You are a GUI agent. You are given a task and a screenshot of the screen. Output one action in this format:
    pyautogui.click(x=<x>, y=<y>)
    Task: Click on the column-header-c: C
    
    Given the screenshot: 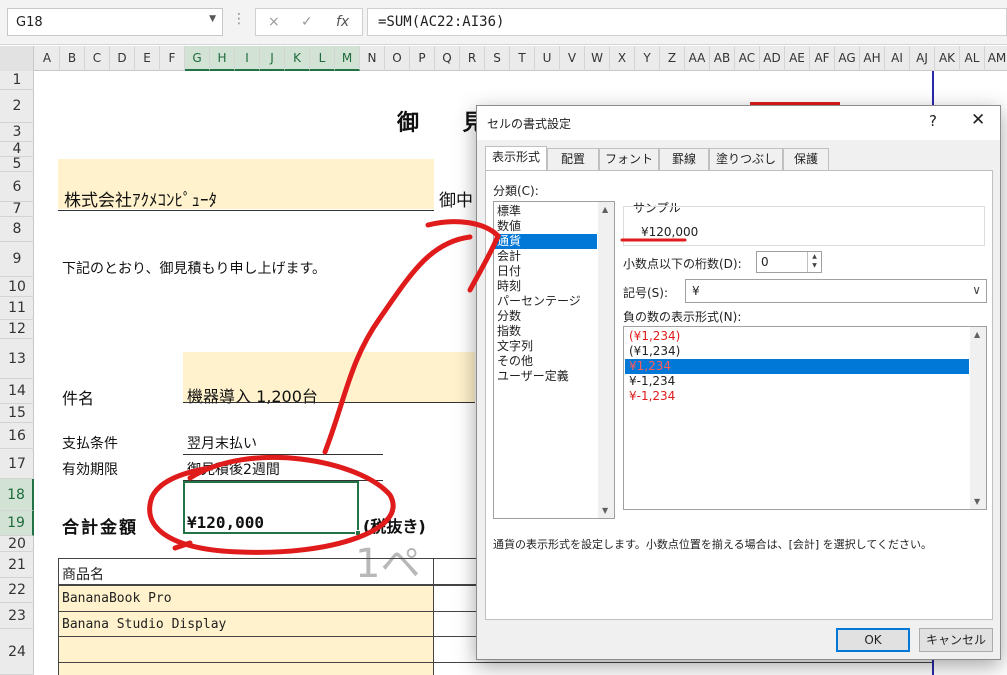 What is the action you would take?
    pyautogui.click(x=97, y=58)
    